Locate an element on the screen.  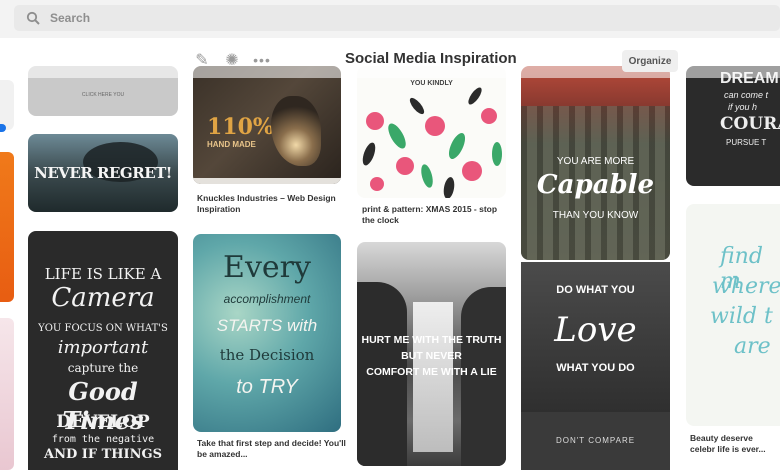
pin-love: DO WHAT YOU Love WHAT YOU DO is located at coordinates (595, 337).